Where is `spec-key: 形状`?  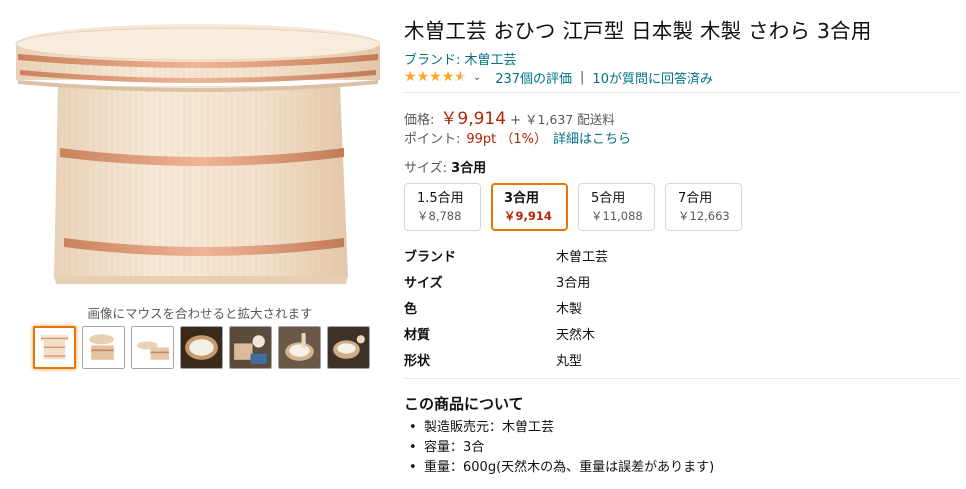 spec-key: 形状 is located at coordinates (417, 361).